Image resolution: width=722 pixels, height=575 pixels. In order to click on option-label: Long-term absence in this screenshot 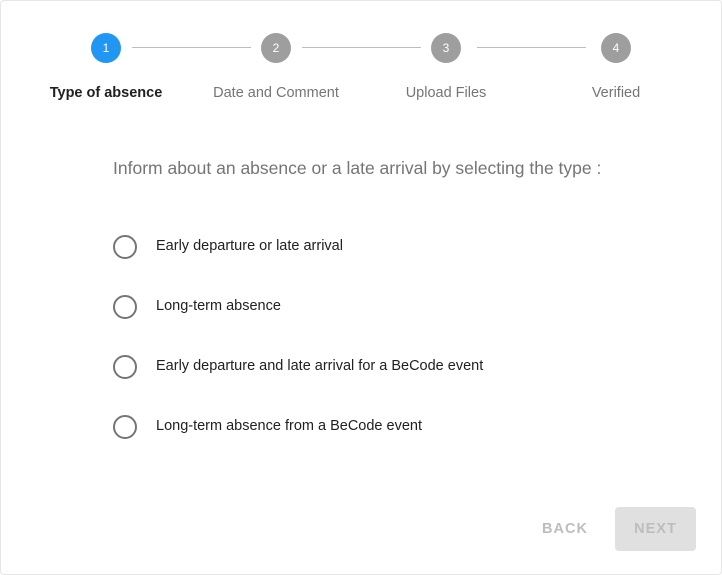, I will do `click(218, 306)`.